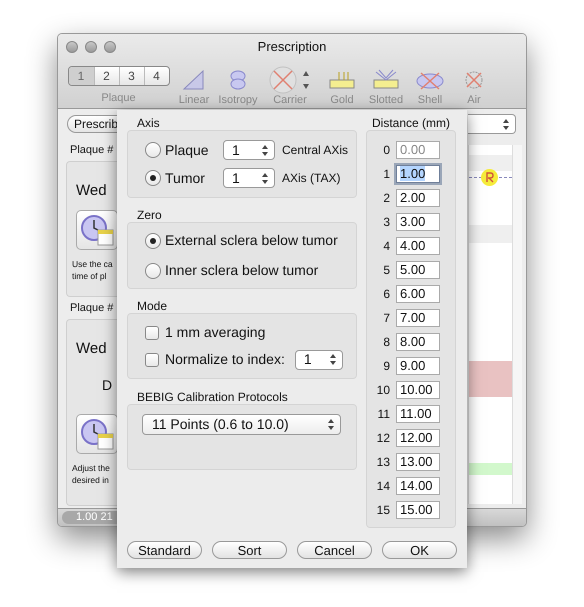 The height and width of the screenshot is (607, 584). I want to click on row-index: 3, so click(386, 222).